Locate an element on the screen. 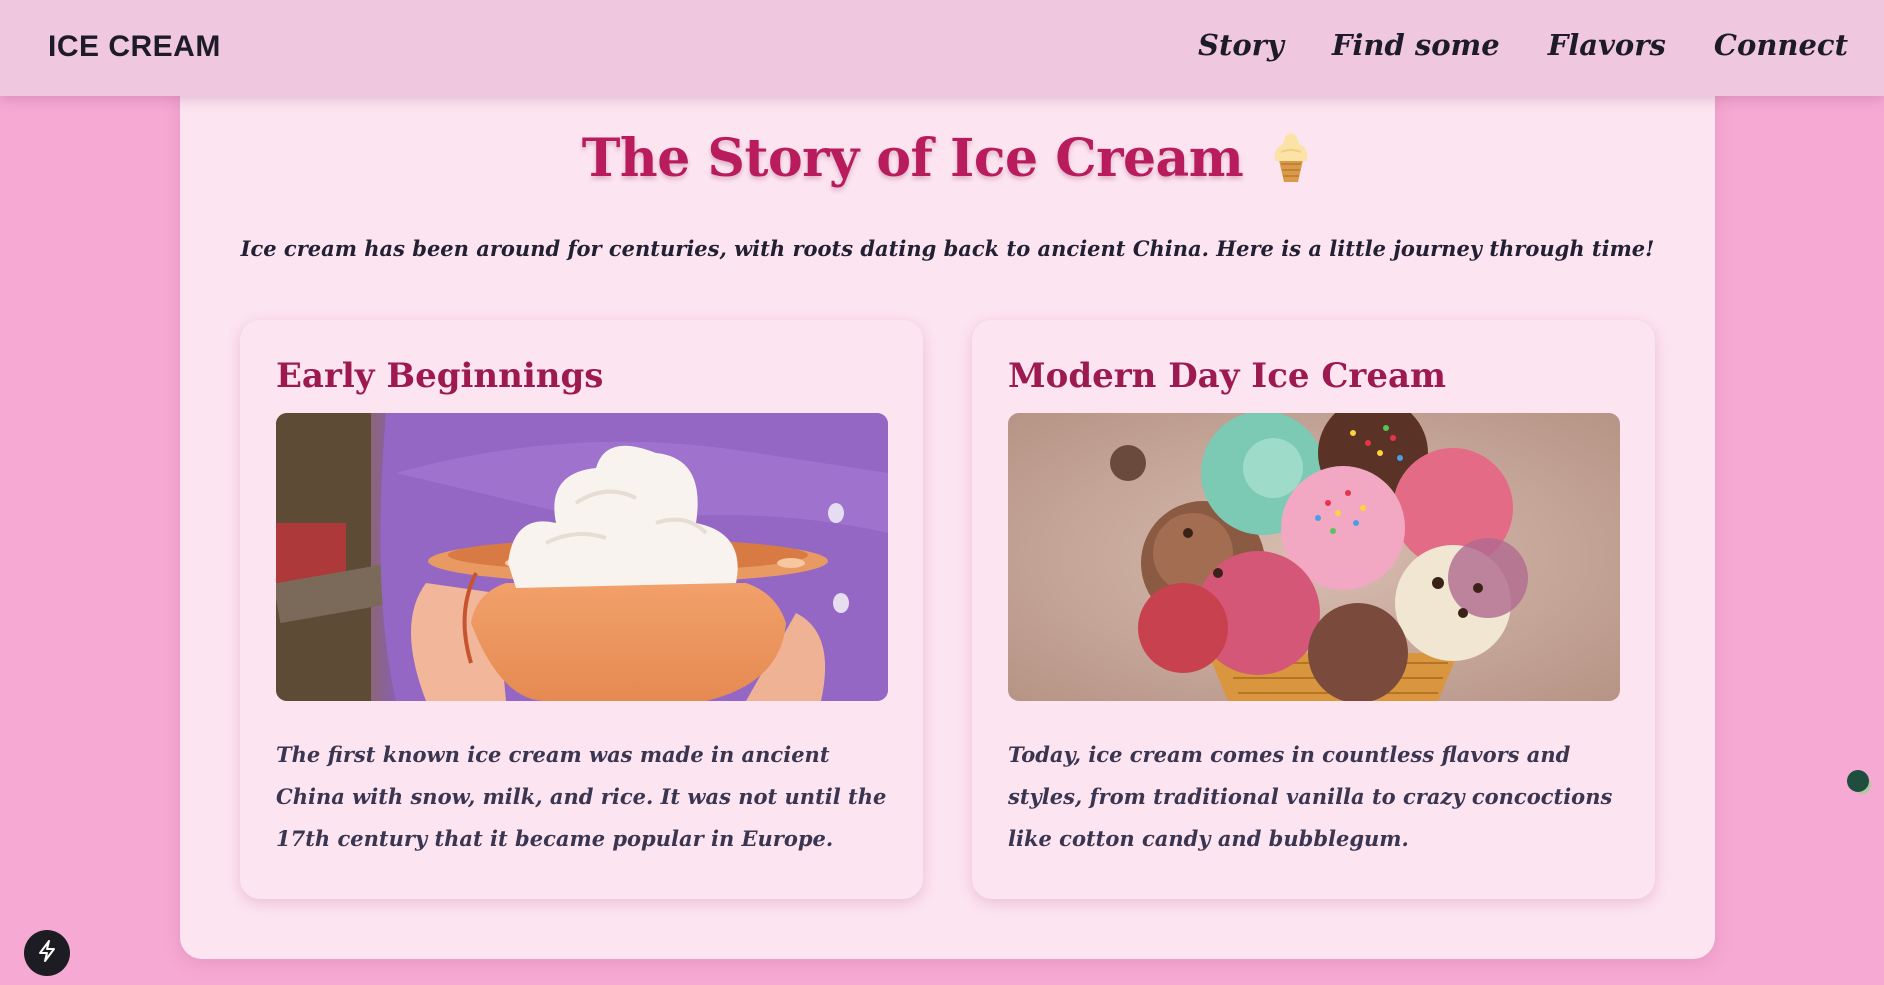  lightning-bolt-button is located at coordinates (47, 953).